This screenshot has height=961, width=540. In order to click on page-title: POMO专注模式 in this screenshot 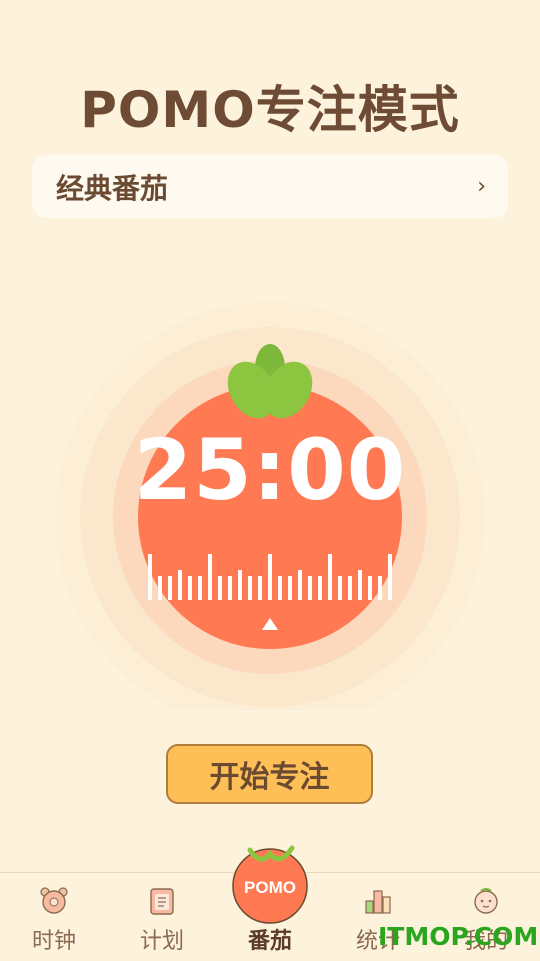, I will do `click(270, 110)`.